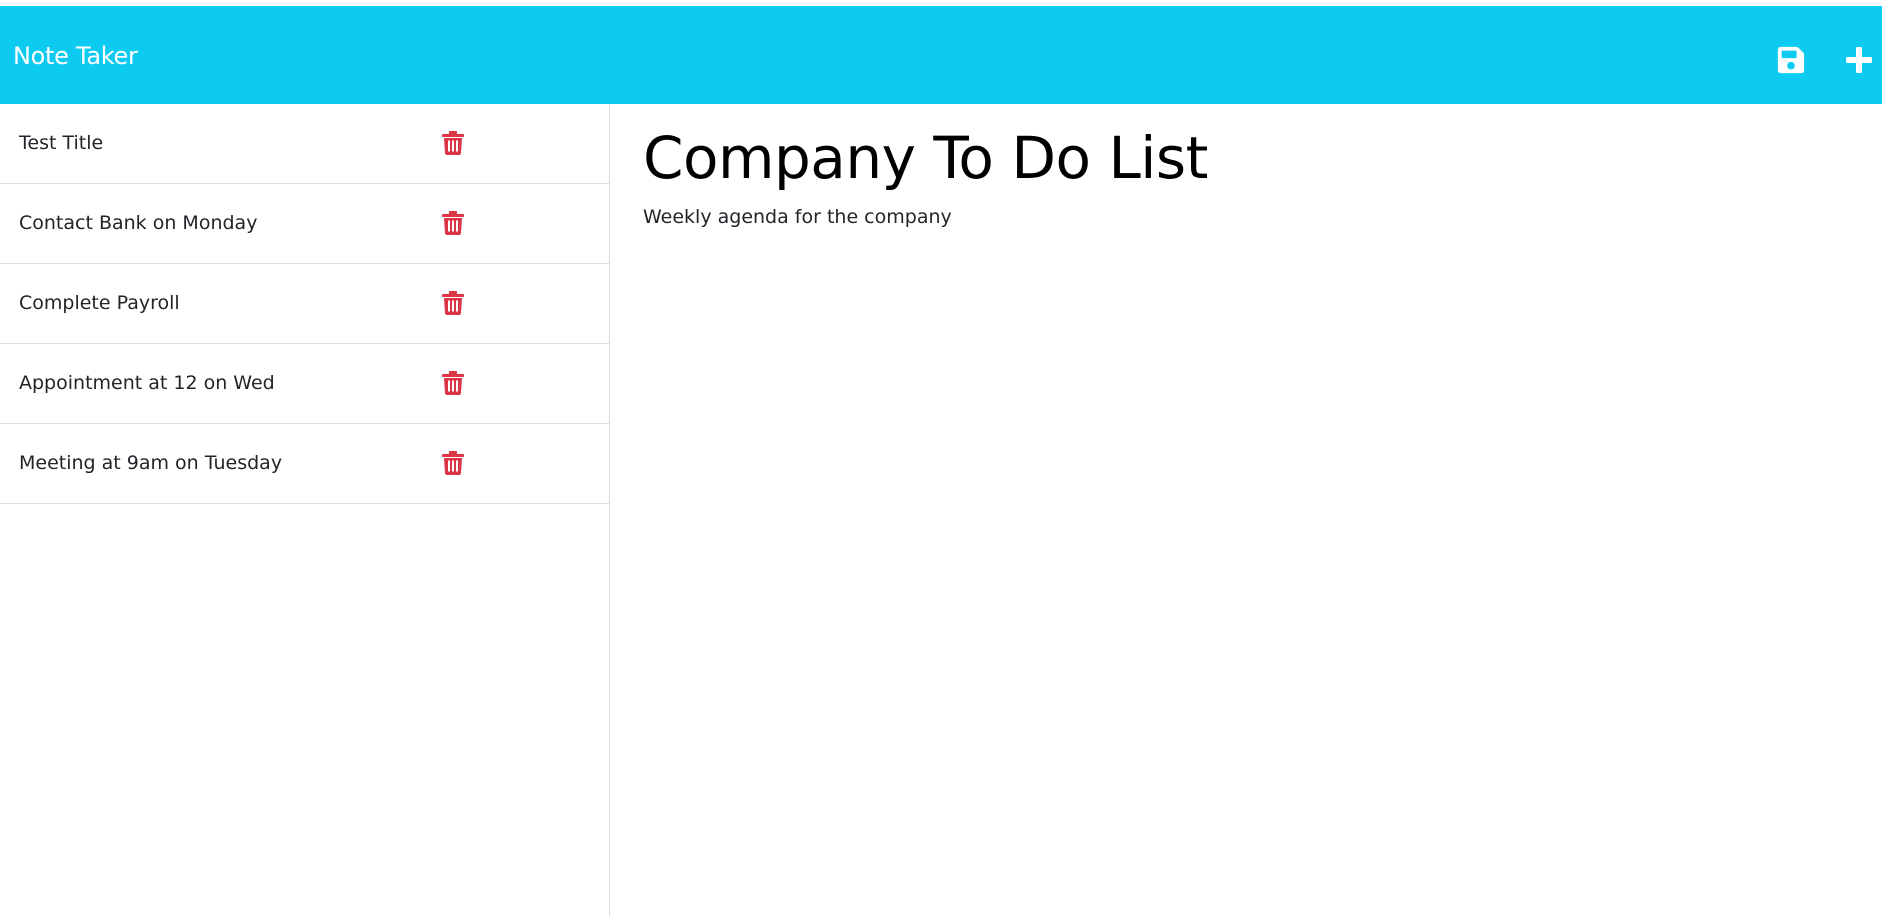  I want to click on note-title: Appointment at 12 on Wed, so click(147, 383).